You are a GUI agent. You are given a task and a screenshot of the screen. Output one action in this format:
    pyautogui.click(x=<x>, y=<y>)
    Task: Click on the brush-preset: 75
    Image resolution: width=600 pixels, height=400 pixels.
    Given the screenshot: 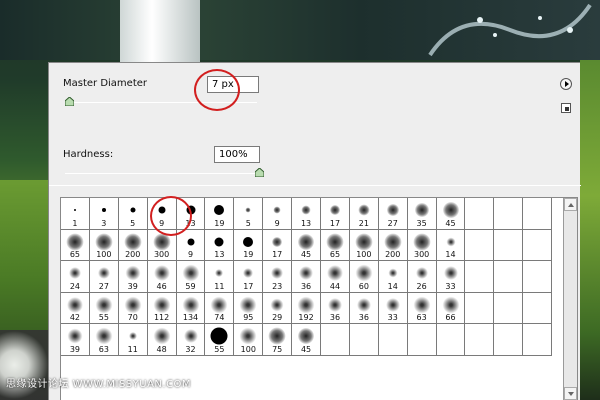 What is the action you would take?
    pyautogui.click(x=278, y=340)
    